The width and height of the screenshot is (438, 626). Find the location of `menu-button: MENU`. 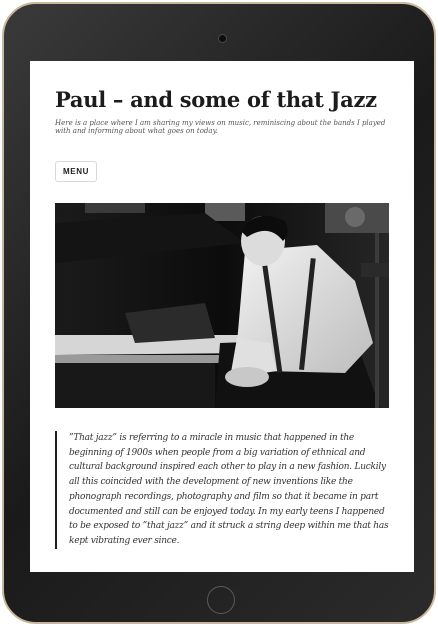

menu-button: MENU is located at coordinates (76, 171).